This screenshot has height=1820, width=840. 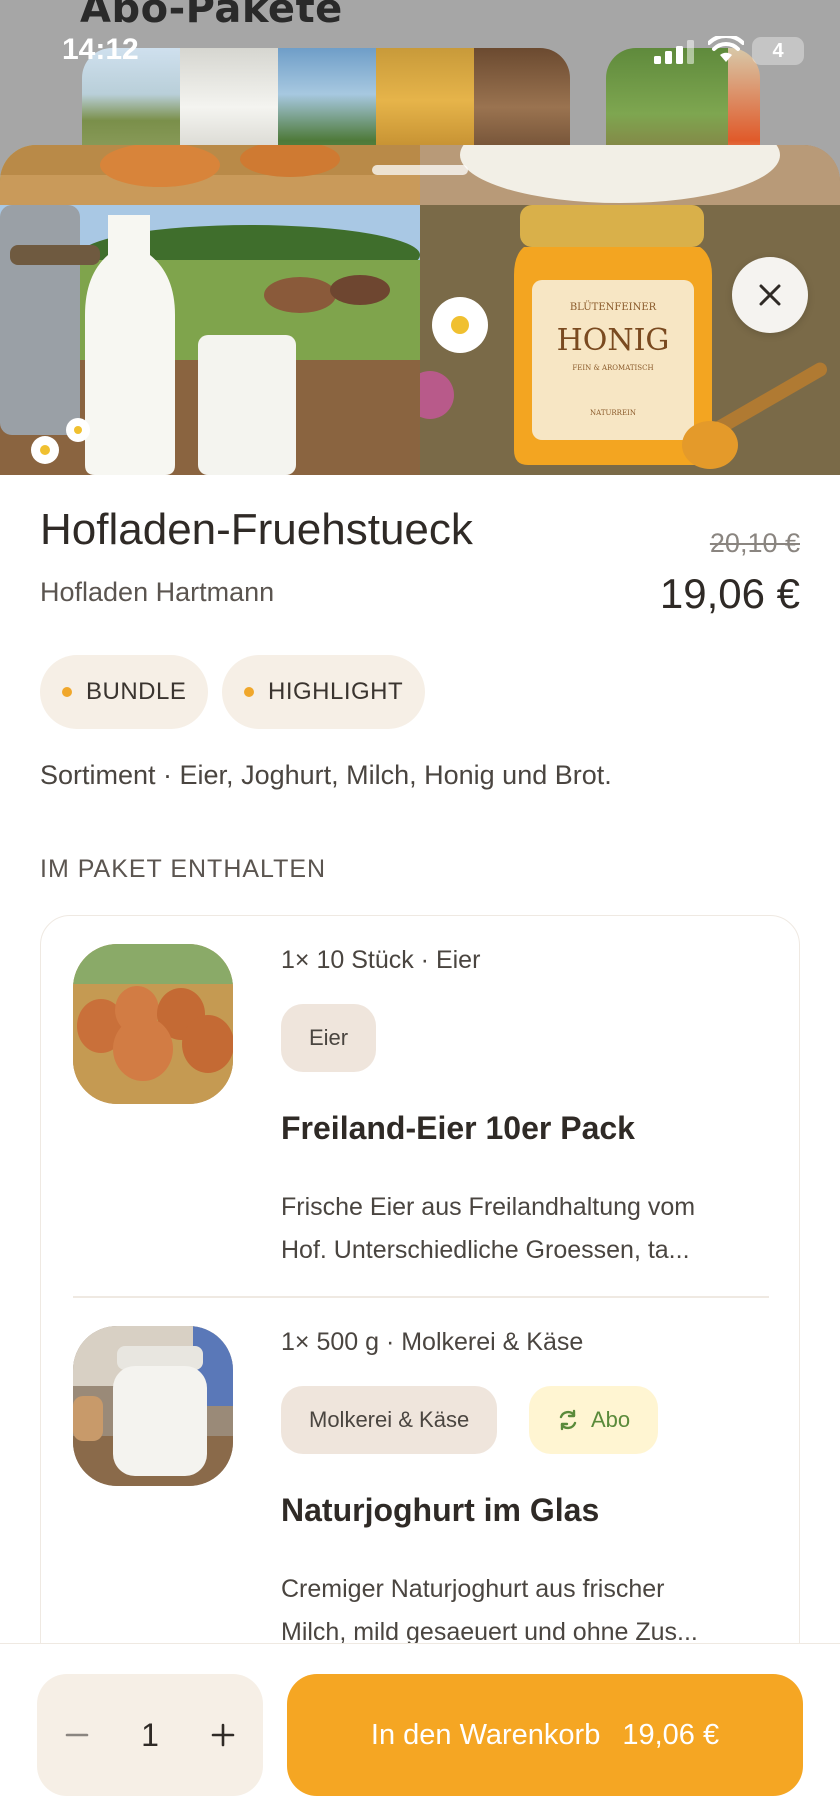 I want to click on quantity-value: 1, so click(x=150, y=1735).